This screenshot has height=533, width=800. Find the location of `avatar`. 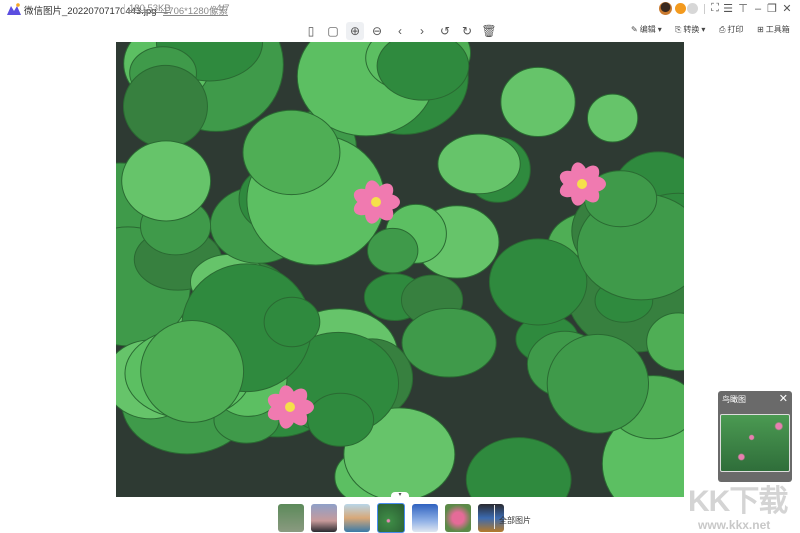

avatar is located at coordinates (665, 8).